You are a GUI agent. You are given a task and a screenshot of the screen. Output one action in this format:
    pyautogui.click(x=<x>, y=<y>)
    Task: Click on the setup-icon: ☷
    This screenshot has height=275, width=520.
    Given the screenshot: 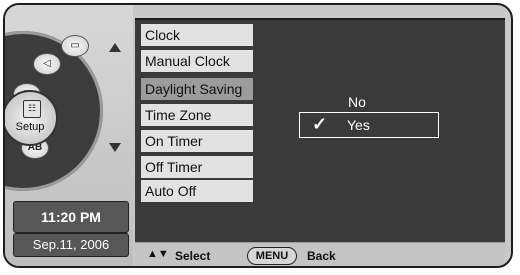 What is the action you would take?
    pyautogui.click(x=32, y=109)
    